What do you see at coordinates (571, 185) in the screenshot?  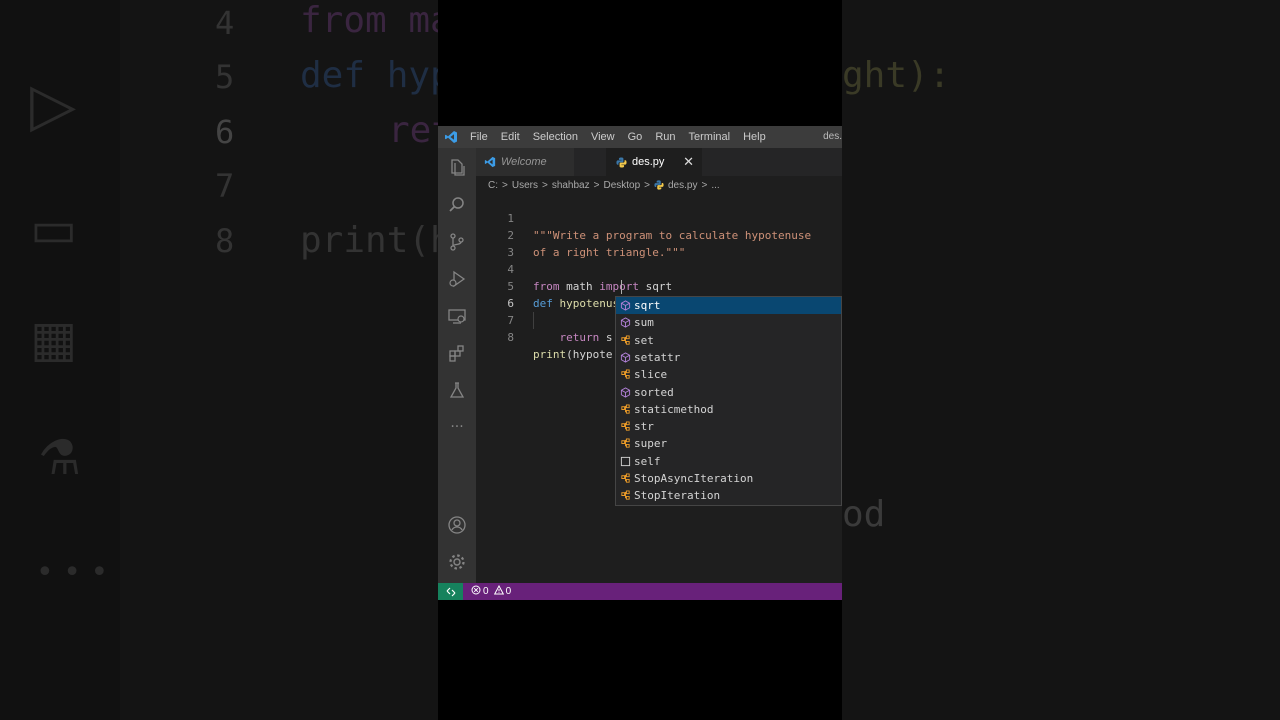 I see `breadcrumb-item: shahbaz` at bounding box center [571, 185].